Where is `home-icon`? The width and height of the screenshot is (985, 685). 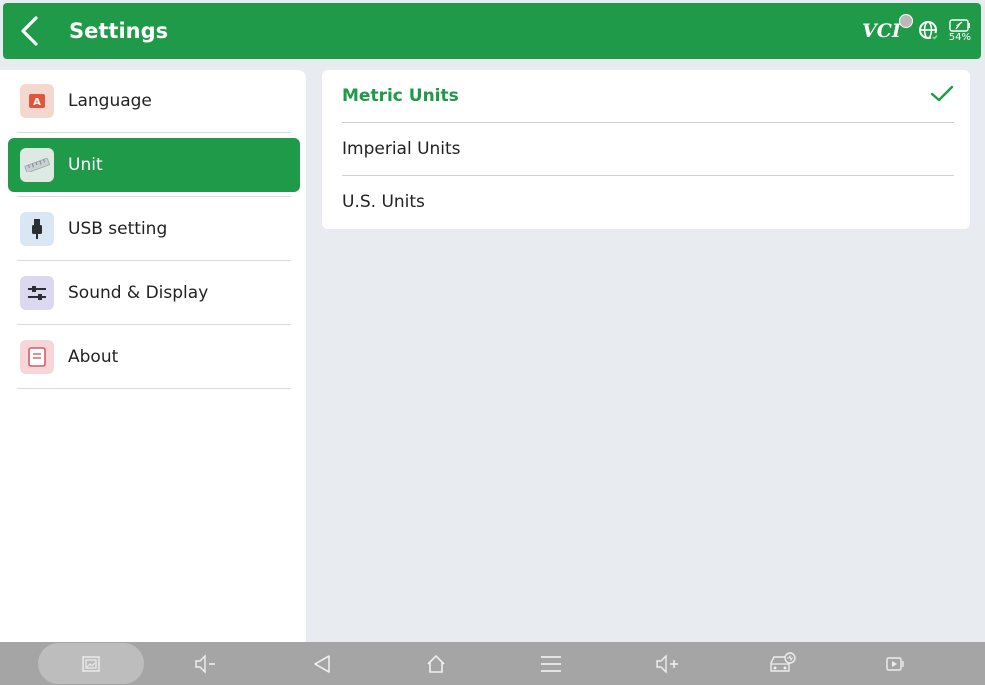
home-icon is located at coordinates (436, 663).